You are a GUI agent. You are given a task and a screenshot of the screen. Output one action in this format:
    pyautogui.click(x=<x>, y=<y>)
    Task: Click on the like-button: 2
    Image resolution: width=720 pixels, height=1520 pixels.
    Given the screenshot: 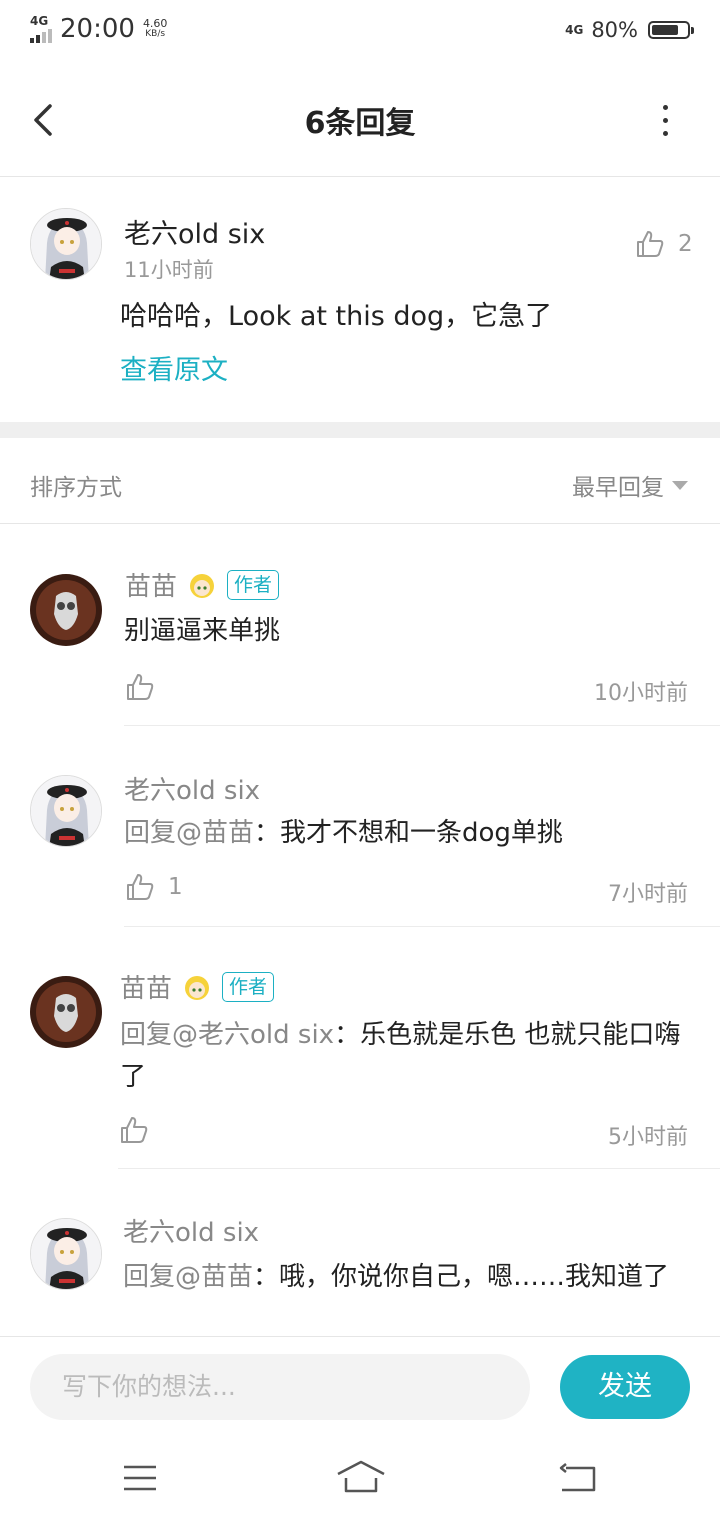 What is the action you would take?
    pyautogui.click(x=664, y=244)
    